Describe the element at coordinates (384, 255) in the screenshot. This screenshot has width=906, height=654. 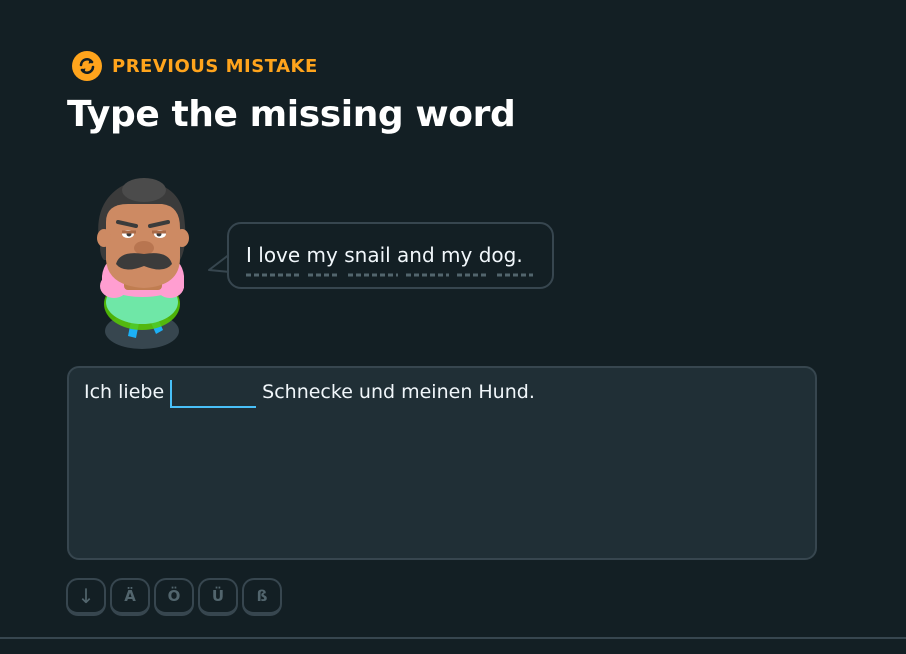
I see `prompt-sentence: I love my snail and my dog.` at that location.